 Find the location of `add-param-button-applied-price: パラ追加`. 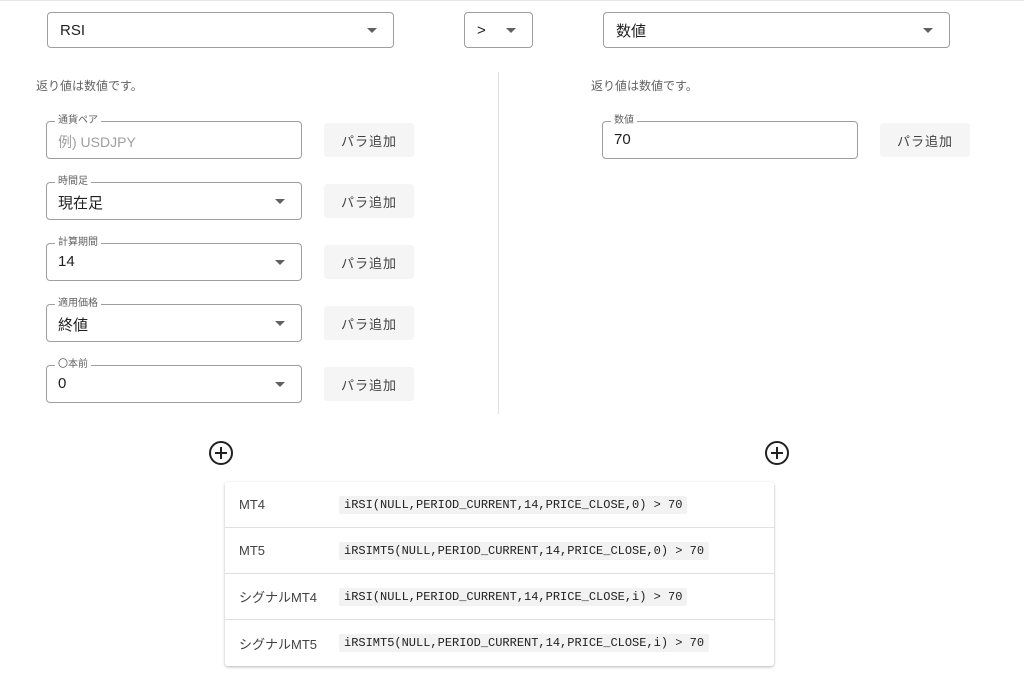

add-param-button-applied-price: パラ追加 is located at coordinates (369, 323).